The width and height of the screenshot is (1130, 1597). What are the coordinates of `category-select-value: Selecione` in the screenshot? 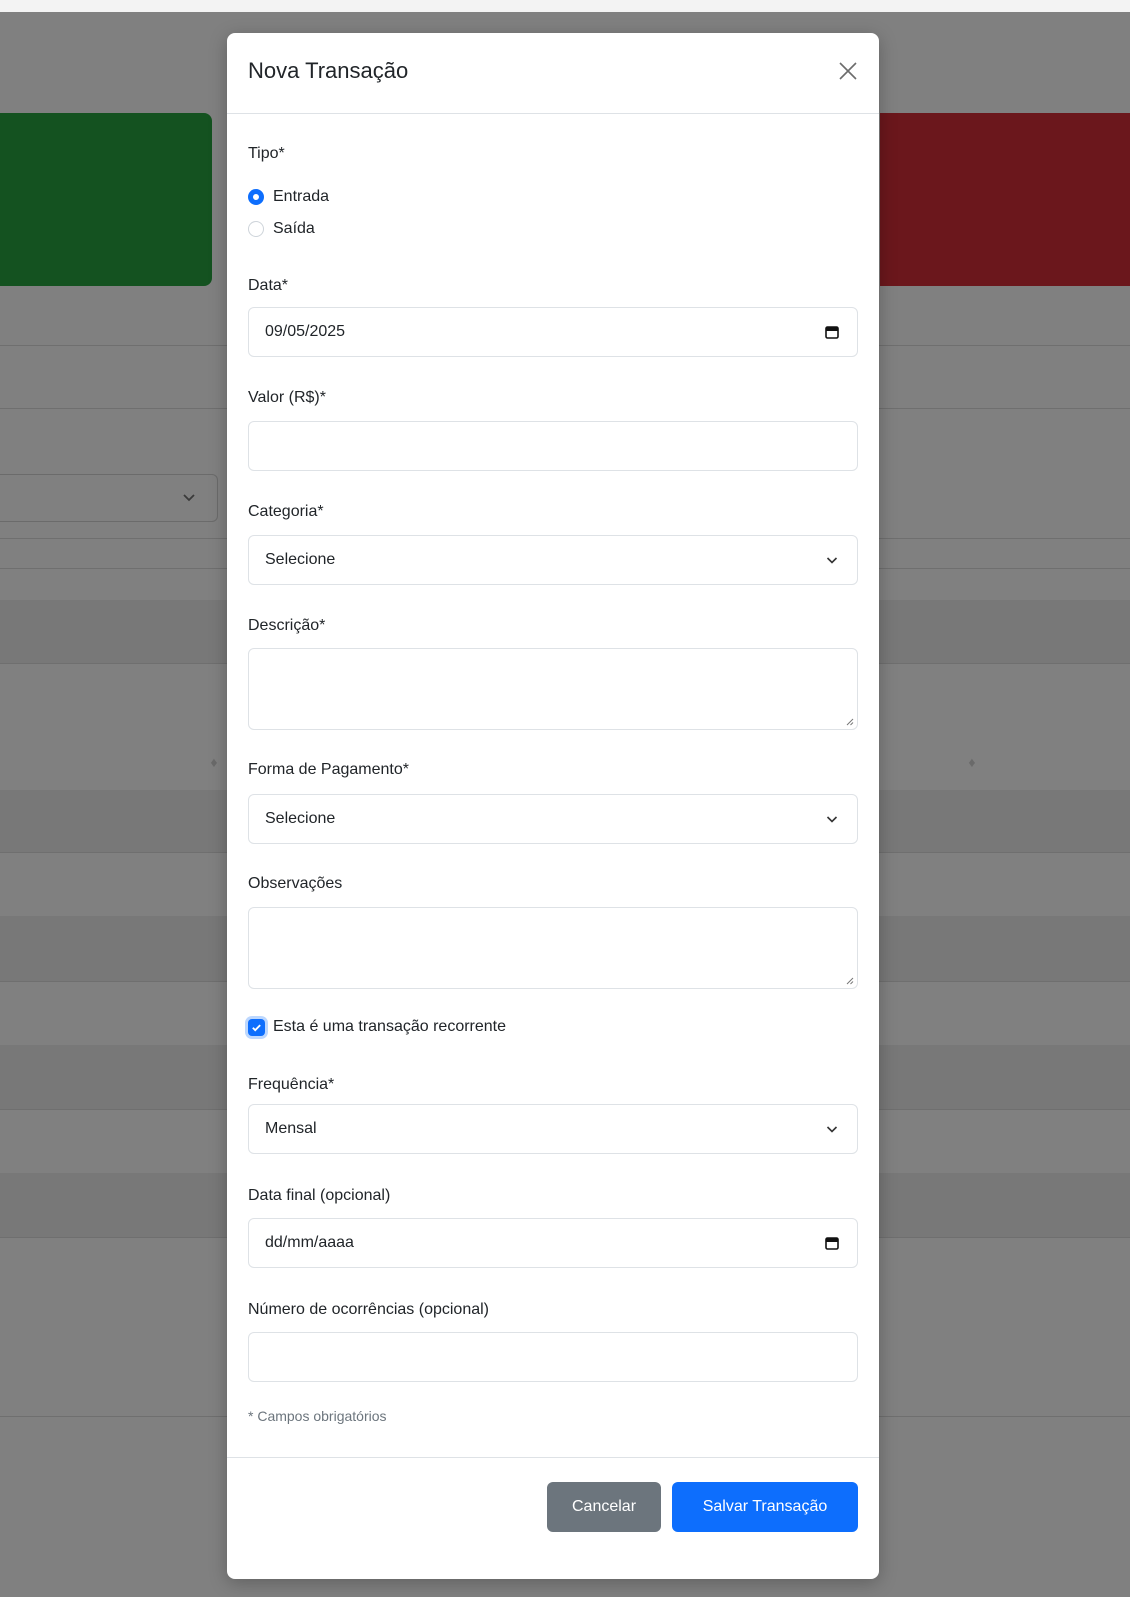 It's located at (300, 559).